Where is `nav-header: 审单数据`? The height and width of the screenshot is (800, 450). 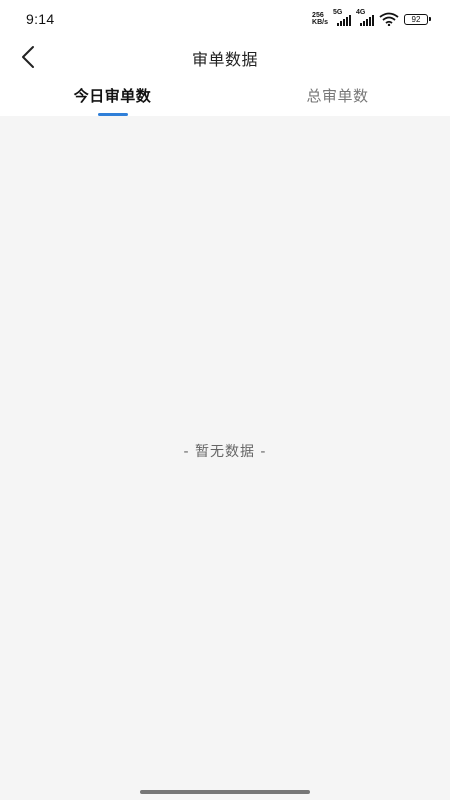
nav-header: 审单数据 is located at coordinates (225, 57).